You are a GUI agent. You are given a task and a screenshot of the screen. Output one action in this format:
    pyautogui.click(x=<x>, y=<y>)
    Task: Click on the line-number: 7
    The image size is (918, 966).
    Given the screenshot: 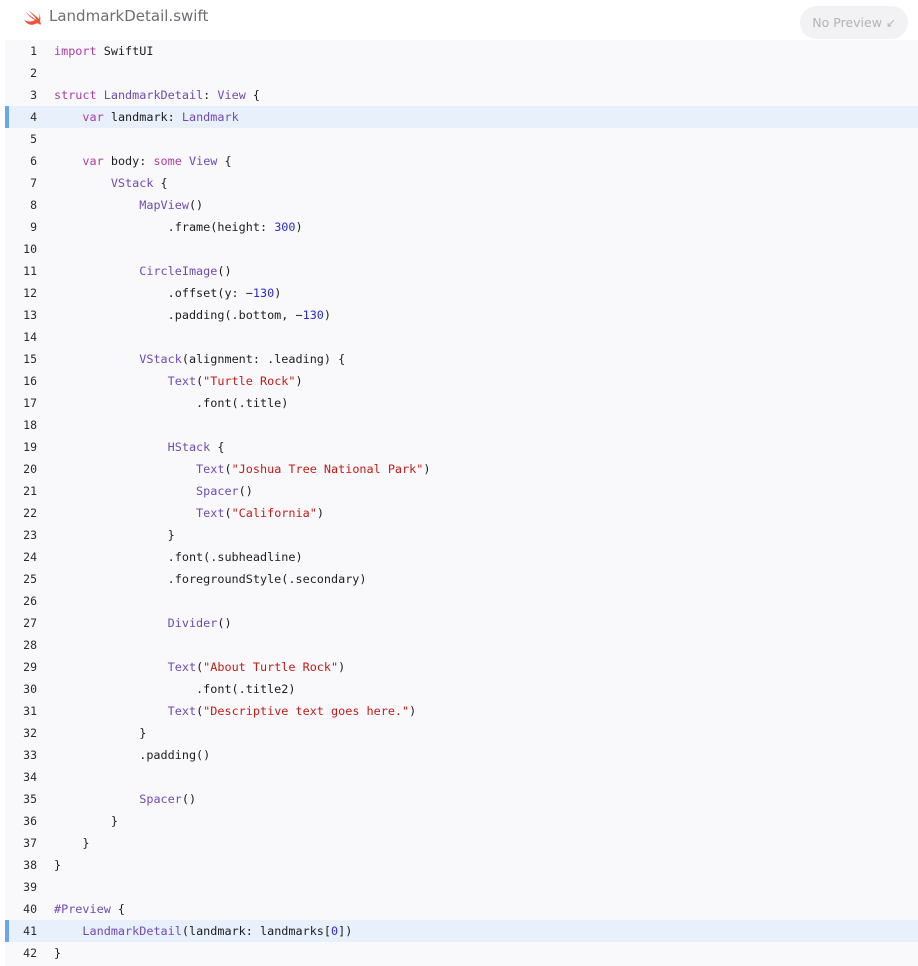 What is the action you would take?
    pyautogui.click(x=33, y=183)
    